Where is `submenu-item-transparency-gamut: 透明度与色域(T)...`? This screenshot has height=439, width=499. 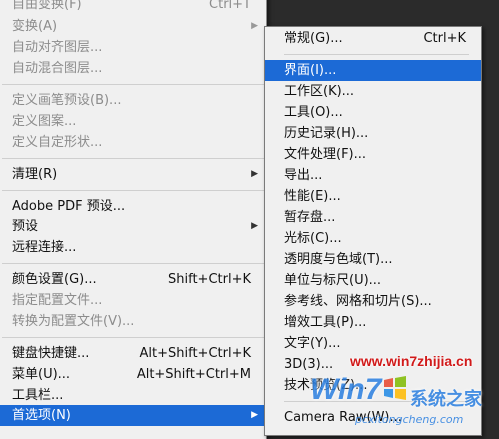
submenu-item-transparency-gamut: 透明度与色域(T)... is located at coordinates (373, 259).